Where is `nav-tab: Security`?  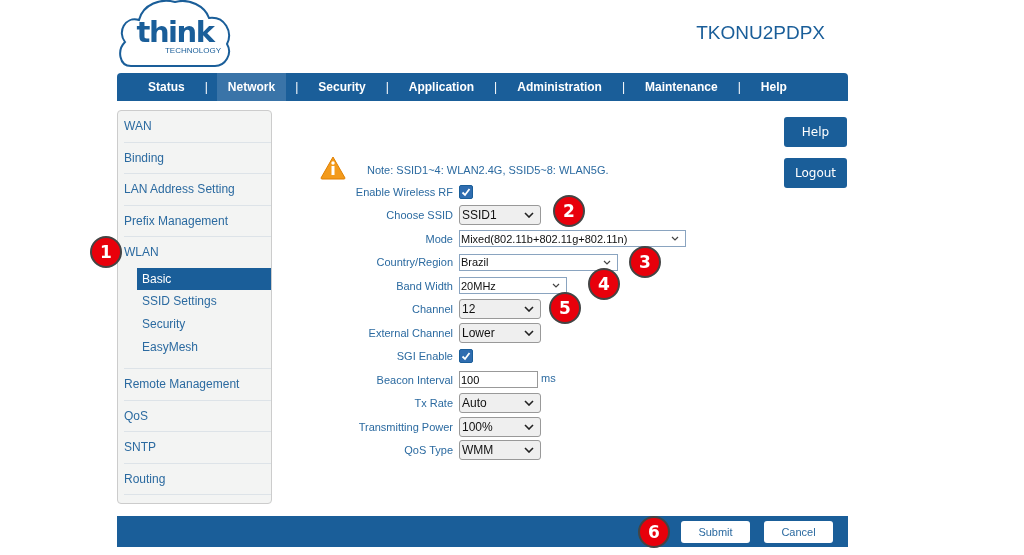
nav-tab: Security is located at coordinates (342, 87).